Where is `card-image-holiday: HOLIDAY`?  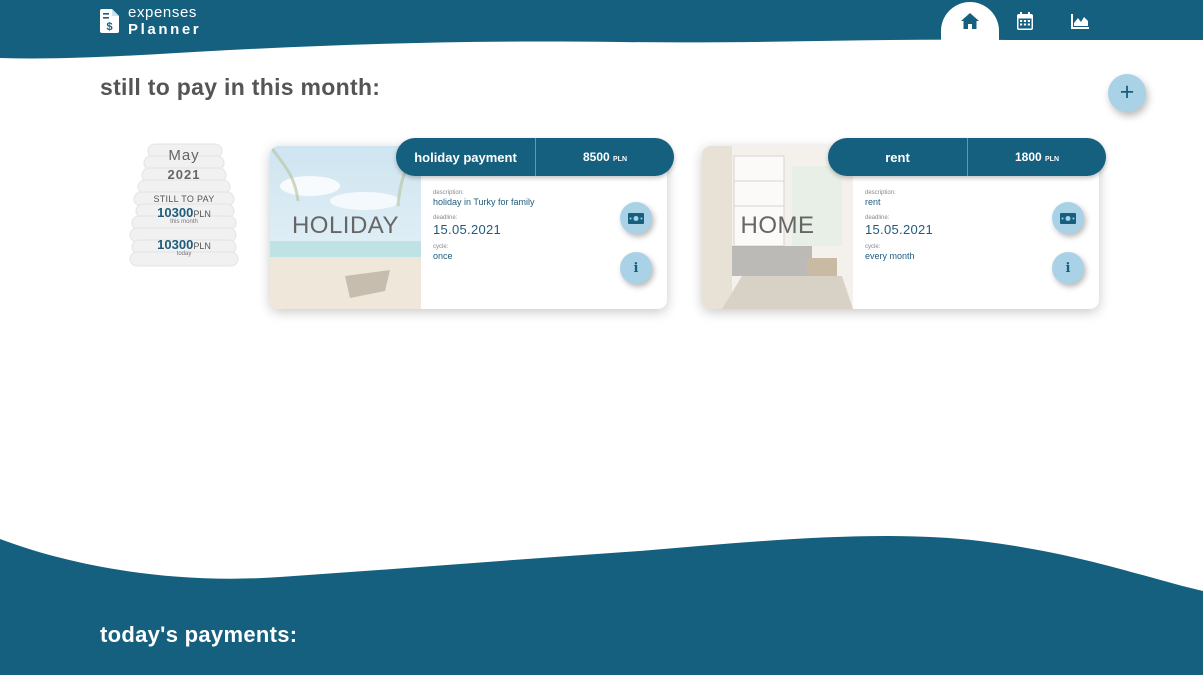
card-image-holiday: HOLIDAY is located at coordinates (345, 227).